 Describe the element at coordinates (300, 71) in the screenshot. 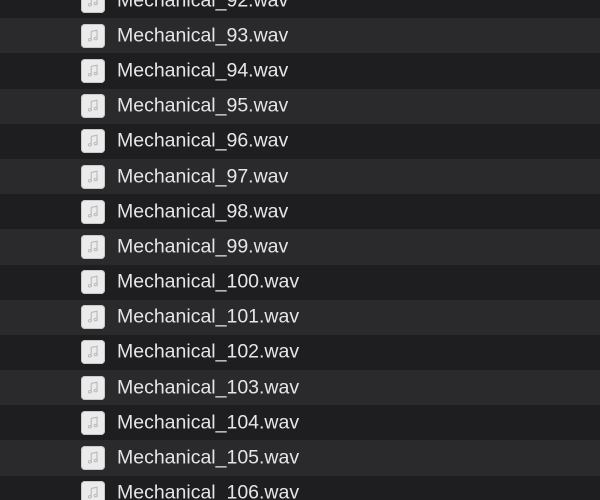

I see `file-row: Mechanical_94.wav` at that location.